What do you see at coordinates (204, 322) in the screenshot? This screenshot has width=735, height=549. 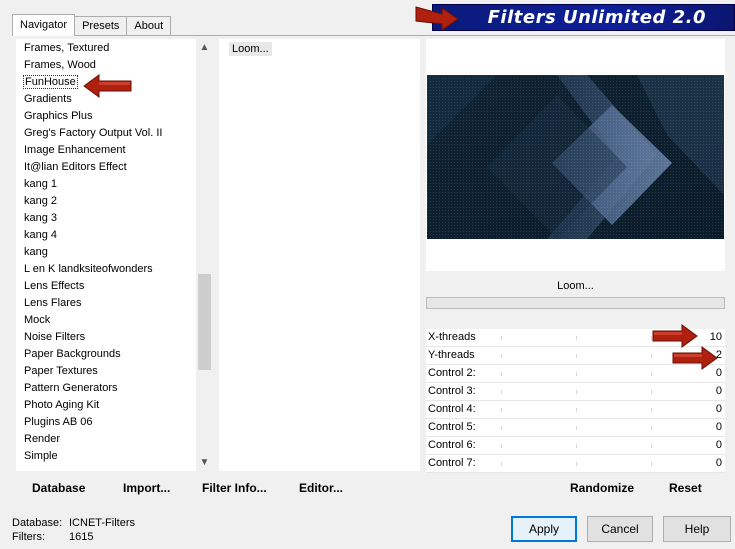 I see `scroll-thumb` at bounding box center [204, 322].